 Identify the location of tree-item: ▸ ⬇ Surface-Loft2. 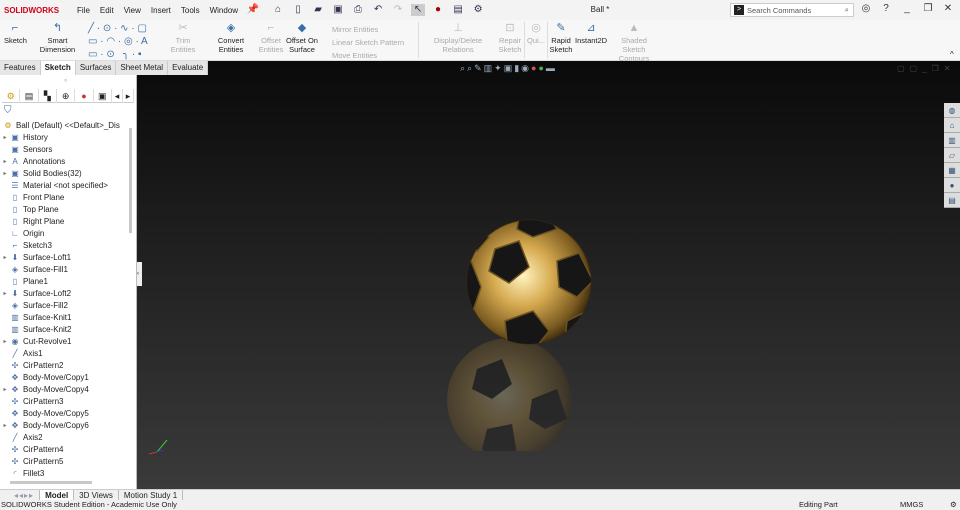
(65, 293).